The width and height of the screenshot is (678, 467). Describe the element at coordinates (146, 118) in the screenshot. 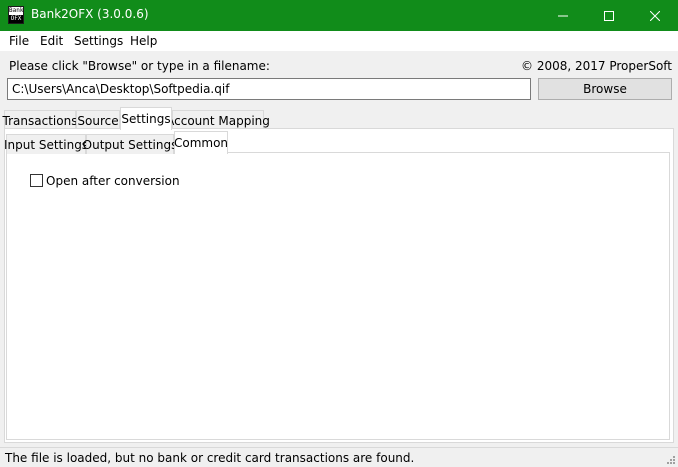

I see `tab-settings: Settings` at that location.